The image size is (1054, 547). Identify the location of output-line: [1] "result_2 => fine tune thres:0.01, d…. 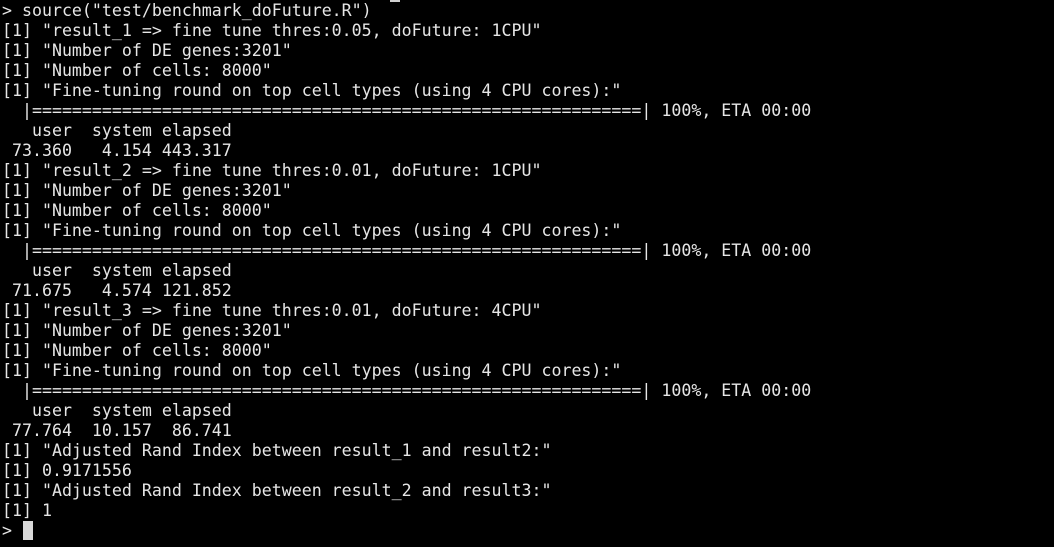
(272, 170).